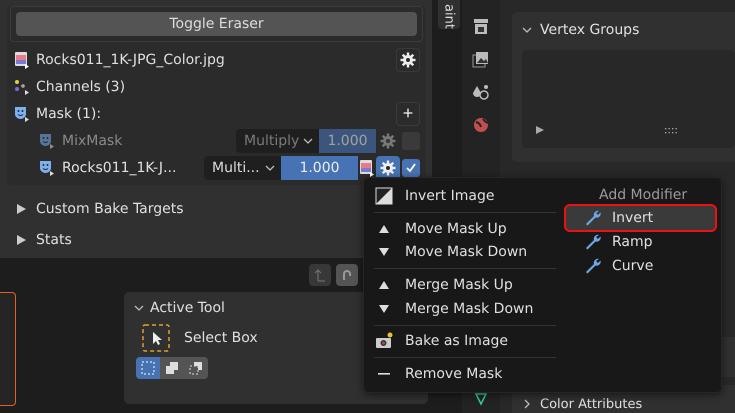 Image resolution: width=735 pixels, height=413 pixels. What do you see at coordinates (461, 285) in the screenshot?
I see `menu-item: Merge Mask Up` at bounding box center [461, 285].